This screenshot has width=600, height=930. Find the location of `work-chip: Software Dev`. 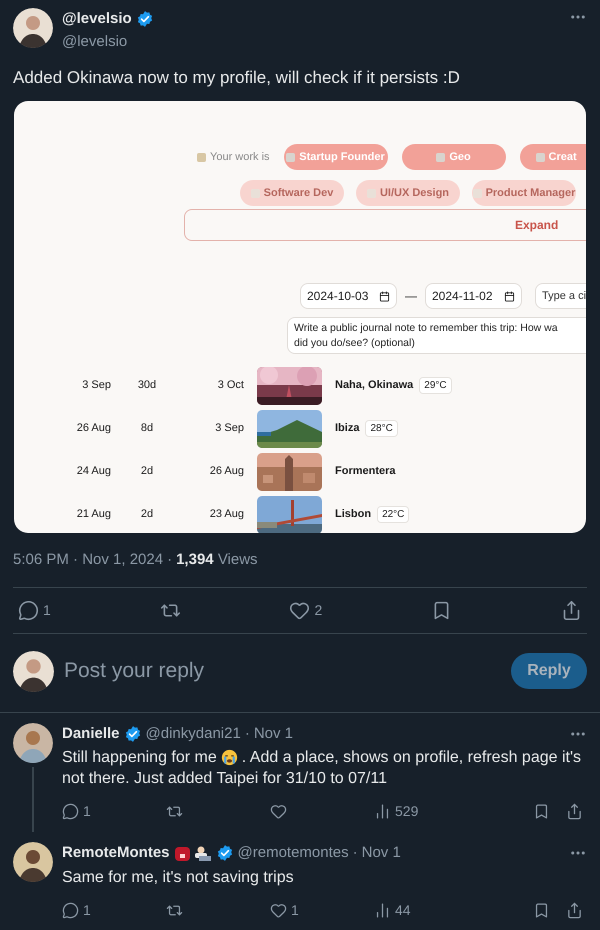

work-chip: Software Dev is located at coordinates (292, 193).